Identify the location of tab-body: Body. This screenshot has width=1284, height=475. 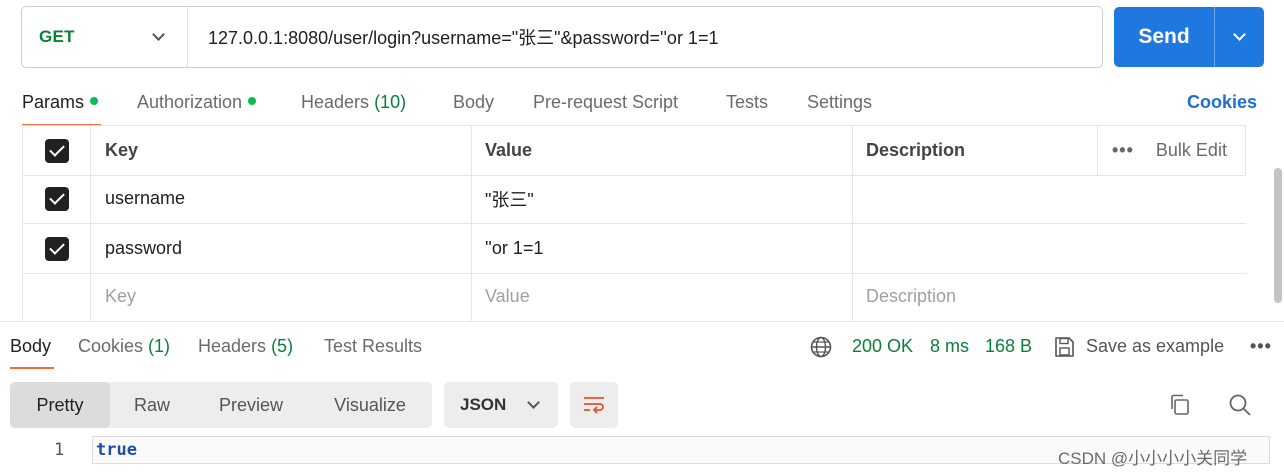
(473, 102).